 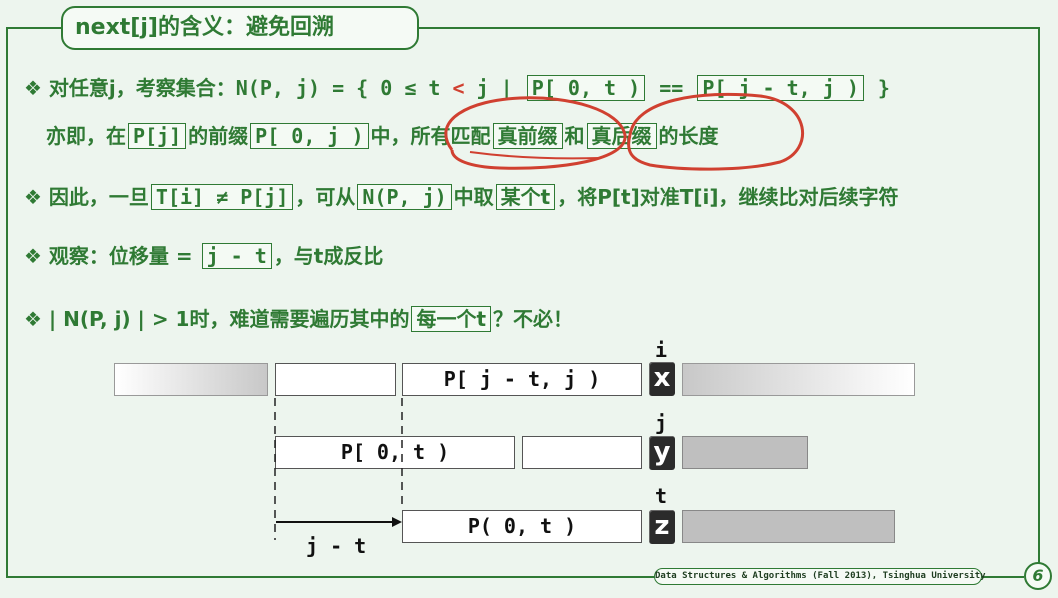 What do you see at coordinates (661, 496) in the screenshot?
I see `index-t-label: t` at bounding box center [661, 496].